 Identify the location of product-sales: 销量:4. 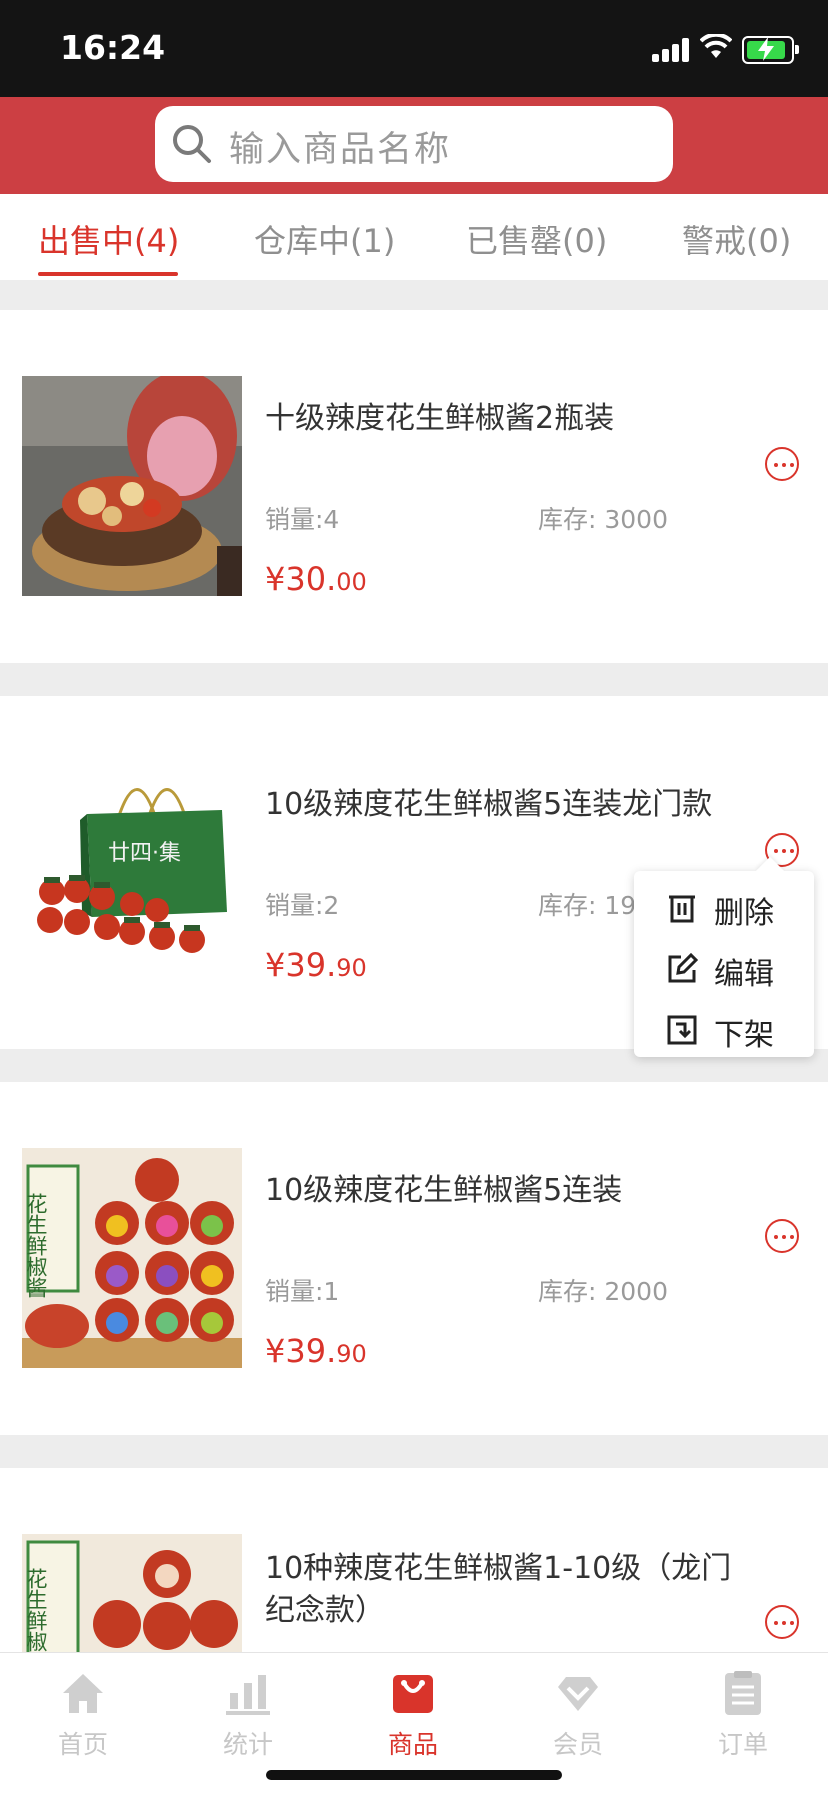
(302, 519).